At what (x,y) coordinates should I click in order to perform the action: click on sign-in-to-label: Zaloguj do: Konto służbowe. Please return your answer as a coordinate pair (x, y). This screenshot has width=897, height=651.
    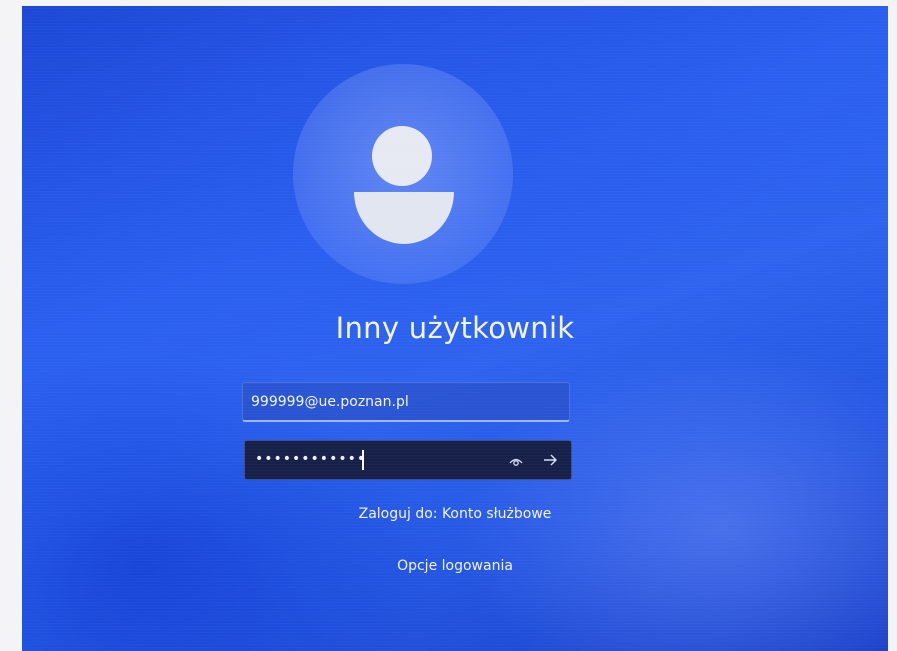
    Looking at the image, I should click on (455, 514).